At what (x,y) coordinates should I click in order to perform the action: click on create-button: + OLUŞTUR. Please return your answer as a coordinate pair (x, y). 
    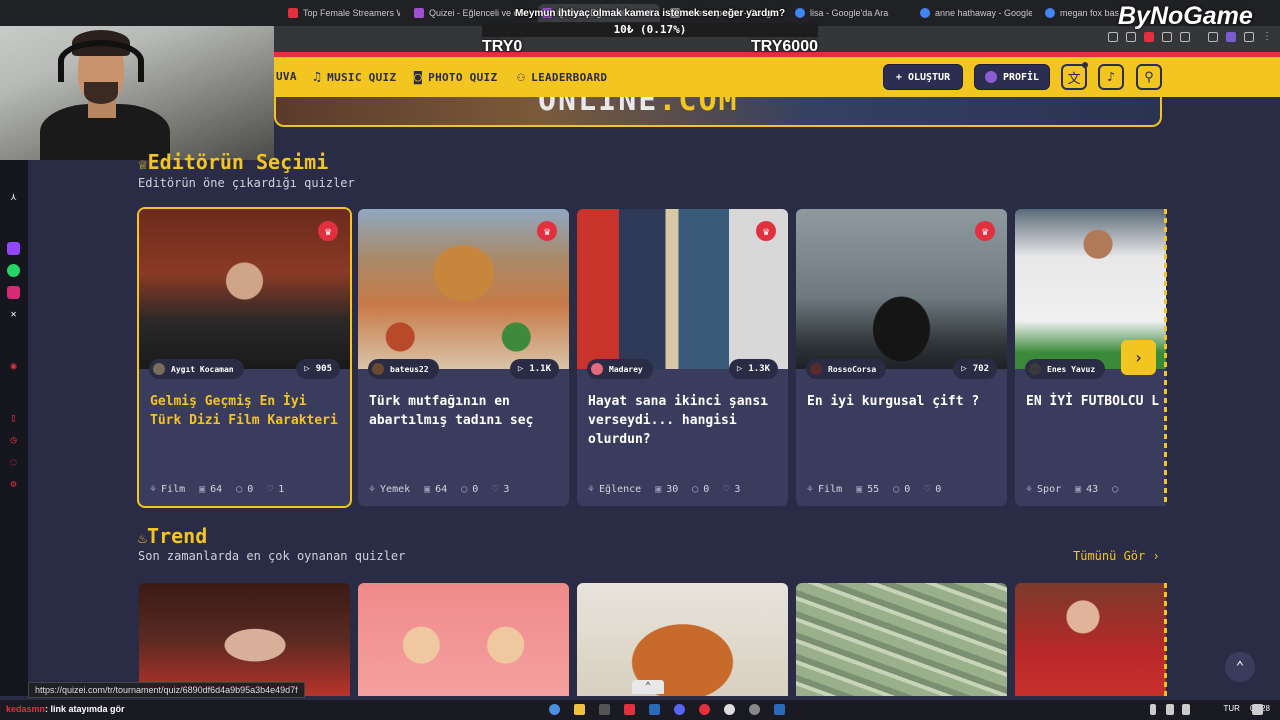
    Looking at the image, I should click on (923, 77).